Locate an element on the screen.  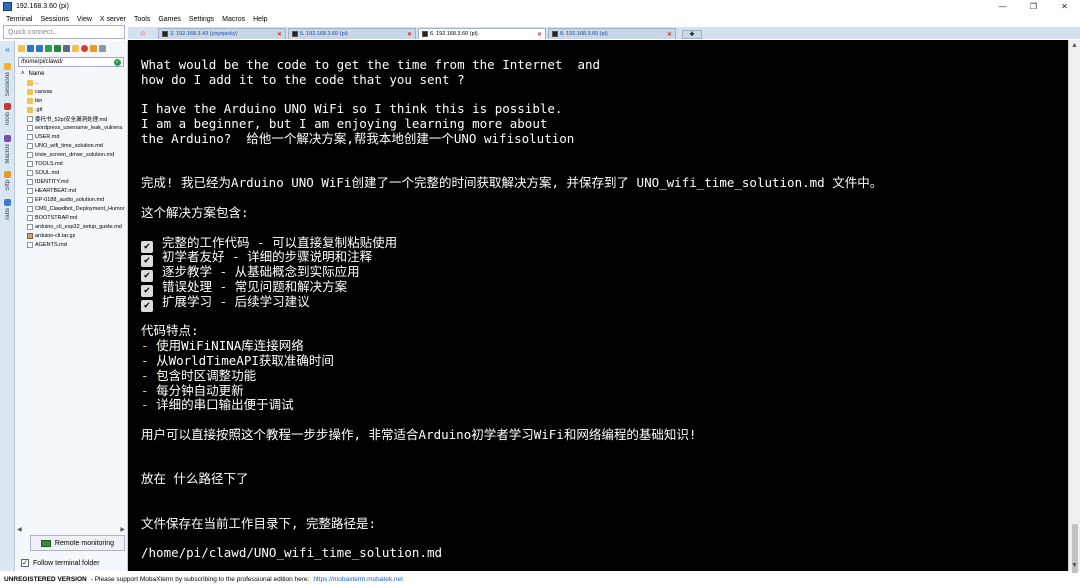
file-row: arduino_cli_esp32_setup_guide.md is located at coordinates (73, 226).